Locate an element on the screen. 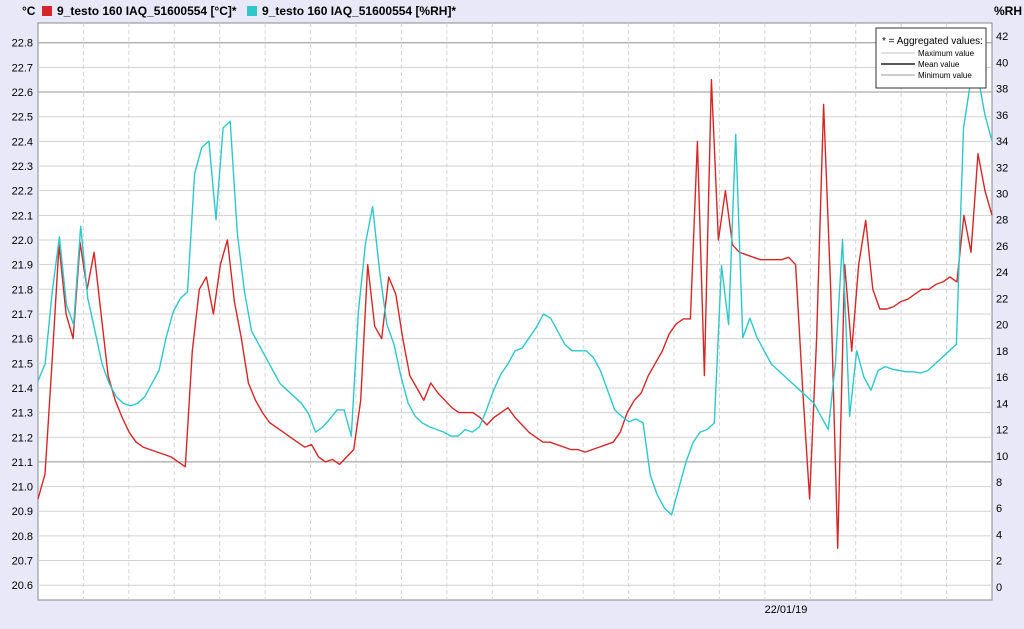 The width and height of the screenshot is (1024, 629). aggregate-item-label: Minimum value is located at coordinates (945, 75).